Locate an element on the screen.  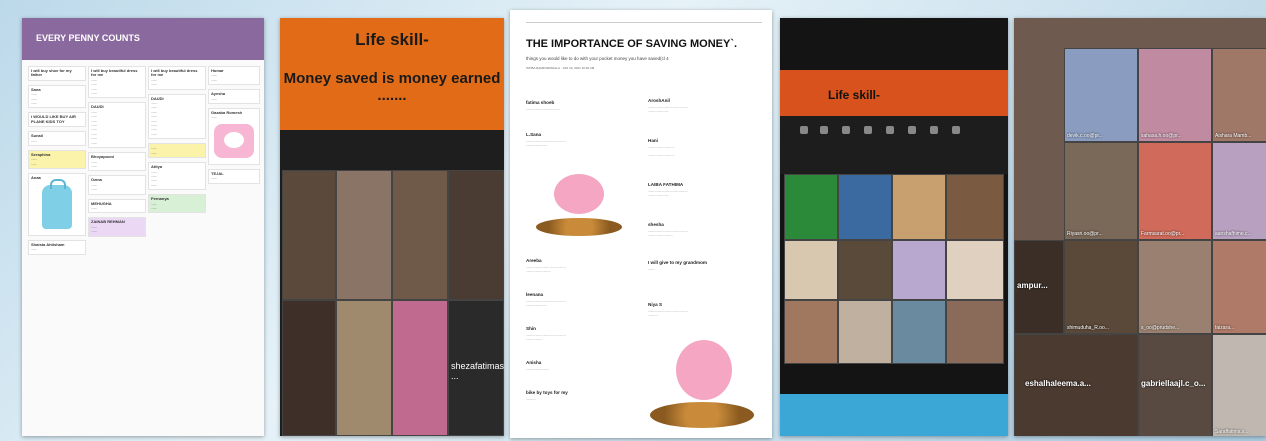
piggy-bank-image is located at coordinates (579, 200).